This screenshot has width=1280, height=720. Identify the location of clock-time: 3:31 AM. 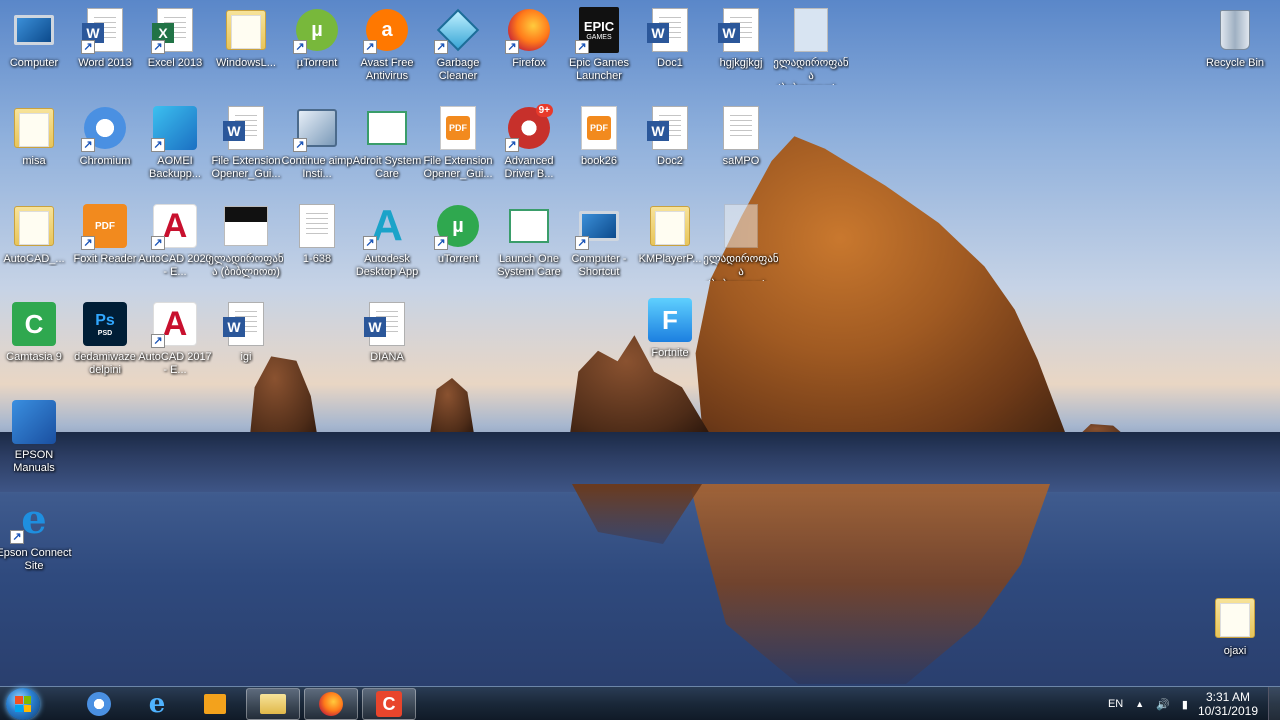
(1227, 697).